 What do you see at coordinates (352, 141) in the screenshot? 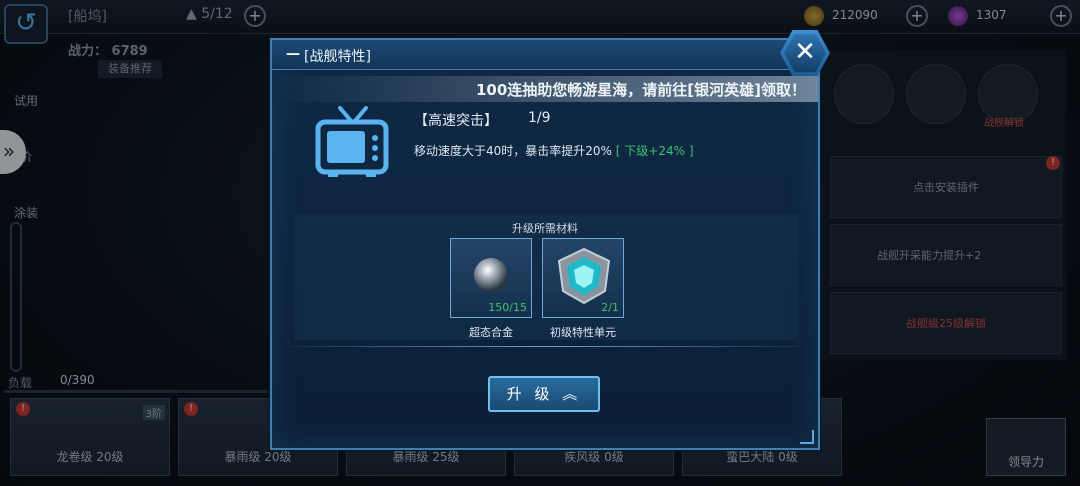
I see `tv-icon` at bounding box center [352, 141].